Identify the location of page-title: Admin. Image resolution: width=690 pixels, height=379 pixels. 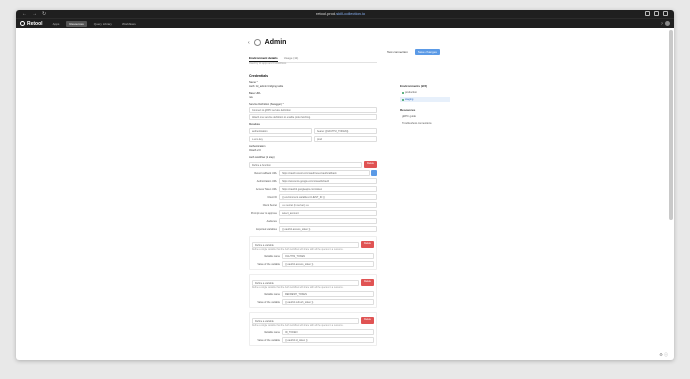
(275, 42).